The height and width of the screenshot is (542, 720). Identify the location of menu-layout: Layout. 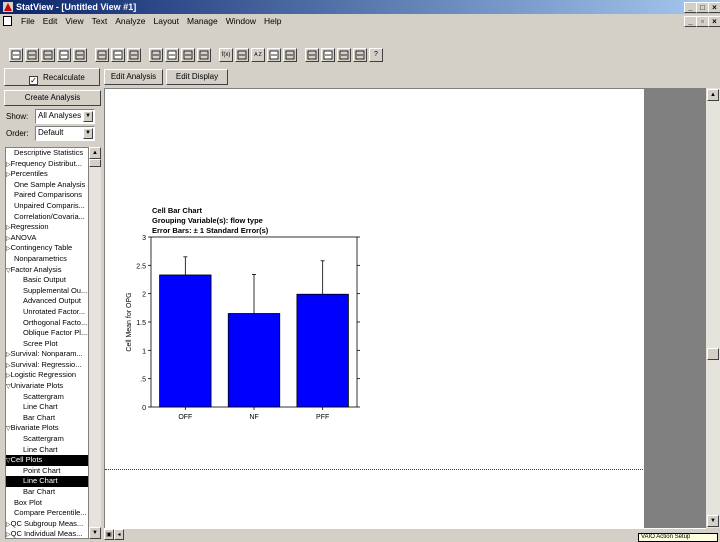
(166, 21).